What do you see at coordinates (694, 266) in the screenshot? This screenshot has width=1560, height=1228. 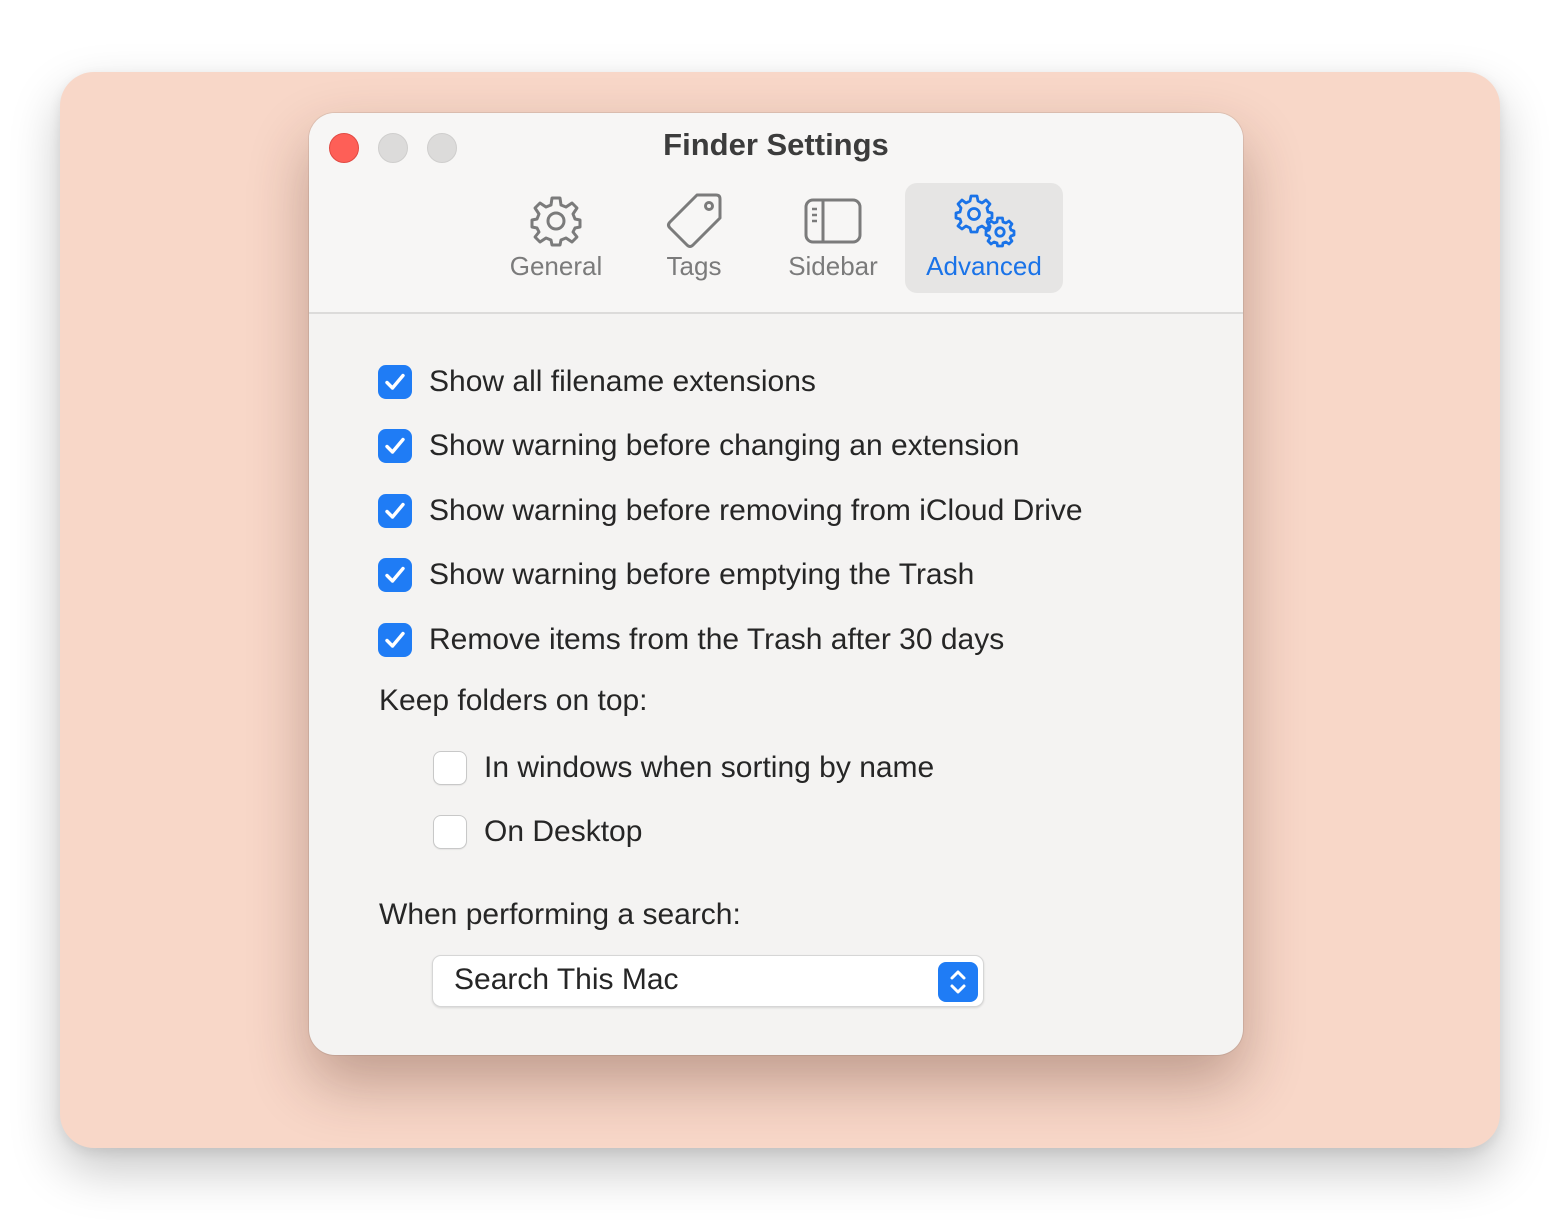 I see `tab-tags-label: Tags` at bounding box center [694, 266].